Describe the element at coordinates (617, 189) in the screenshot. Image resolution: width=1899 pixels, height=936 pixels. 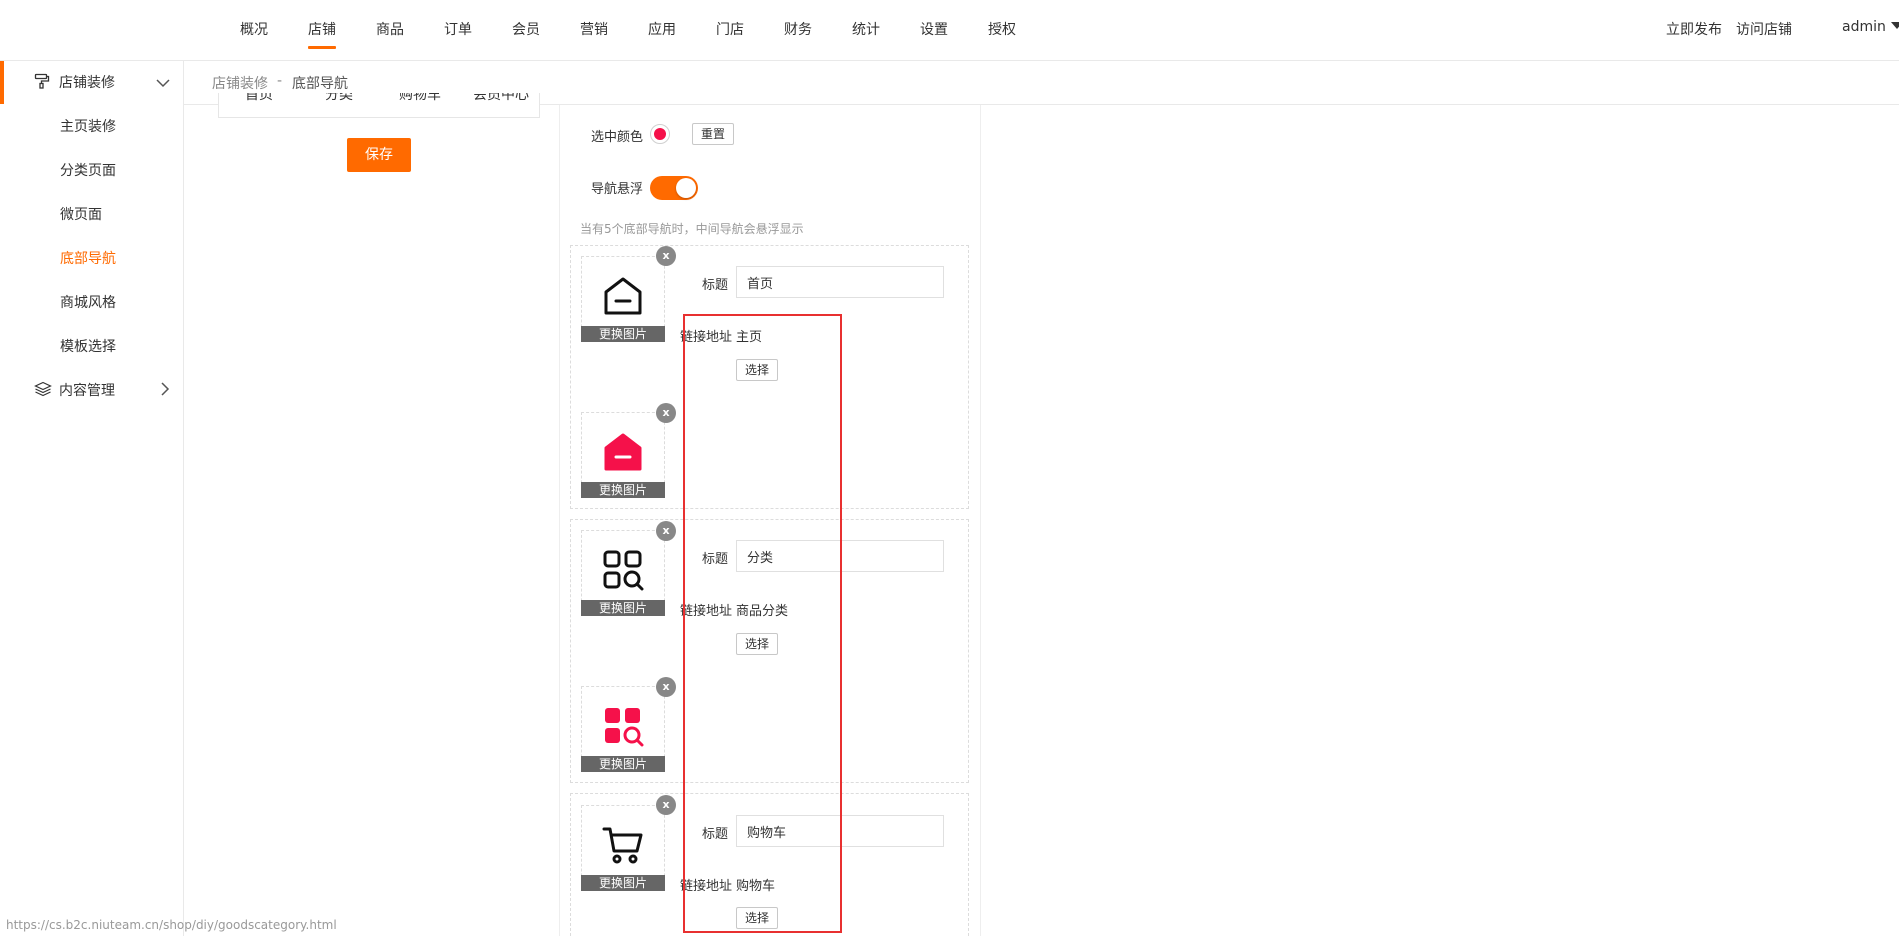
I see `float-nav-label: 导航悬浮` at that location.